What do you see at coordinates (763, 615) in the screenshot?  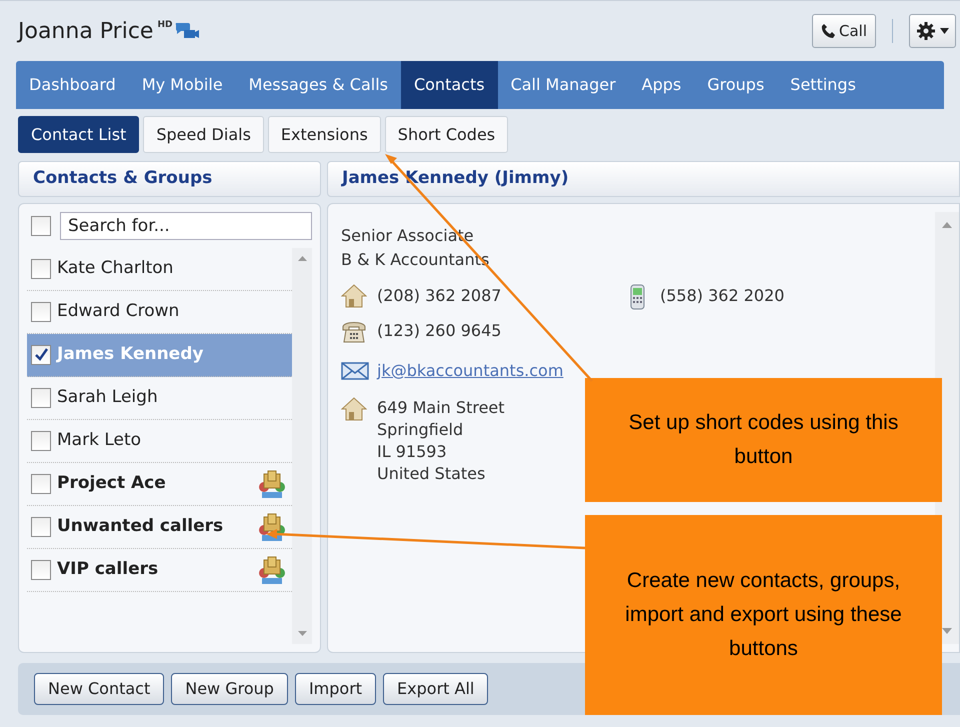 I see `callout-text: Create new contacts, groups, import and export using these buttons` at bounding box center [763, 615].